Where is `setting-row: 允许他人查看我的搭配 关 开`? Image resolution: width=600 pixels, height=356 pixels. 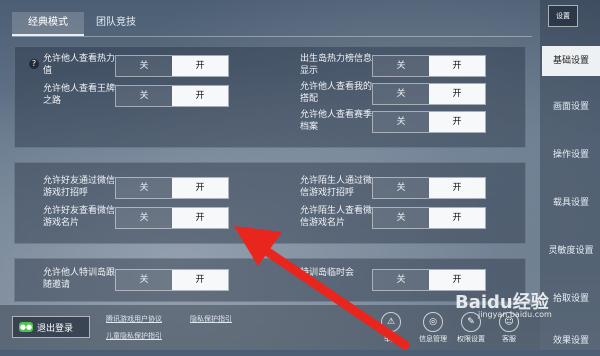 setting-row: 允许他人查看我的搭配 关 开 is located at coordinates (420, 93).